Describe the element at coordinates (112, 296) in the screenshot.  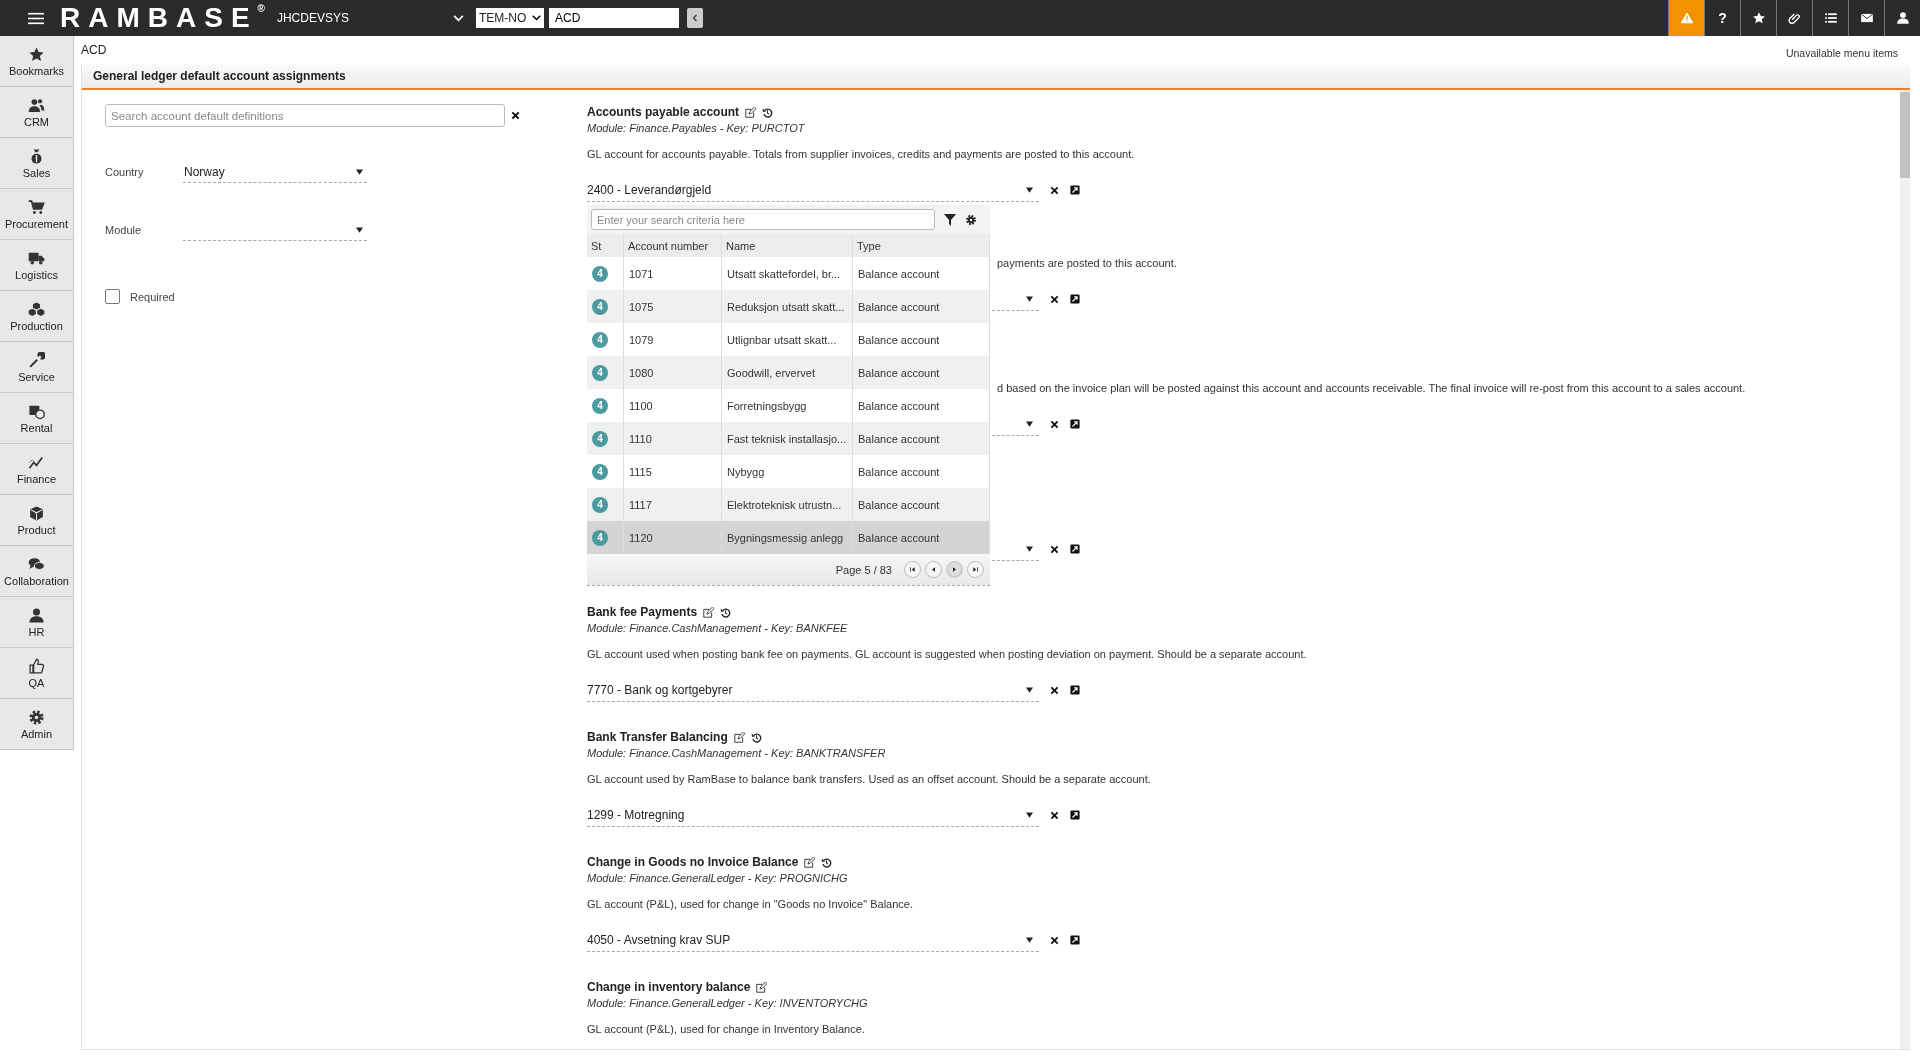
I see `checkbox` at that location.